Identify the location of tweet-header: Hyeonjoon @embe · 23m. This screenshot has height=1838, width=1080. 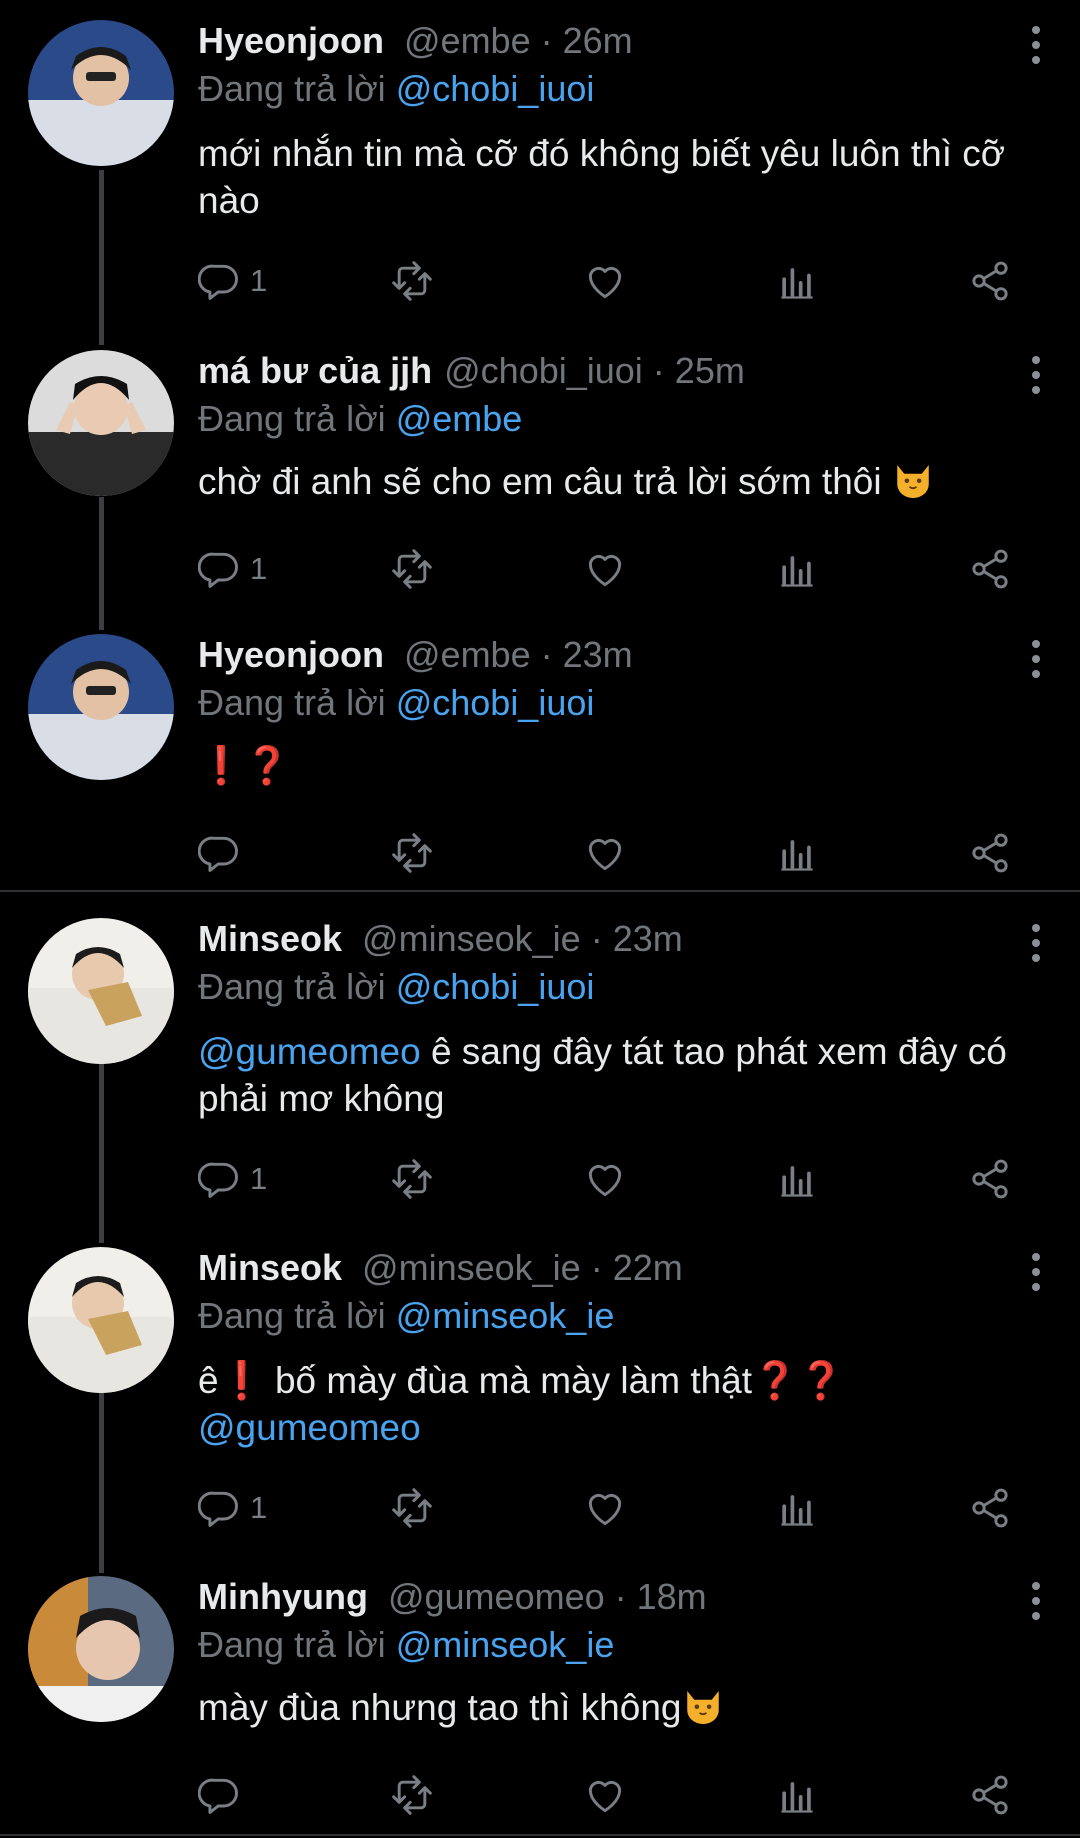
(415, 659).